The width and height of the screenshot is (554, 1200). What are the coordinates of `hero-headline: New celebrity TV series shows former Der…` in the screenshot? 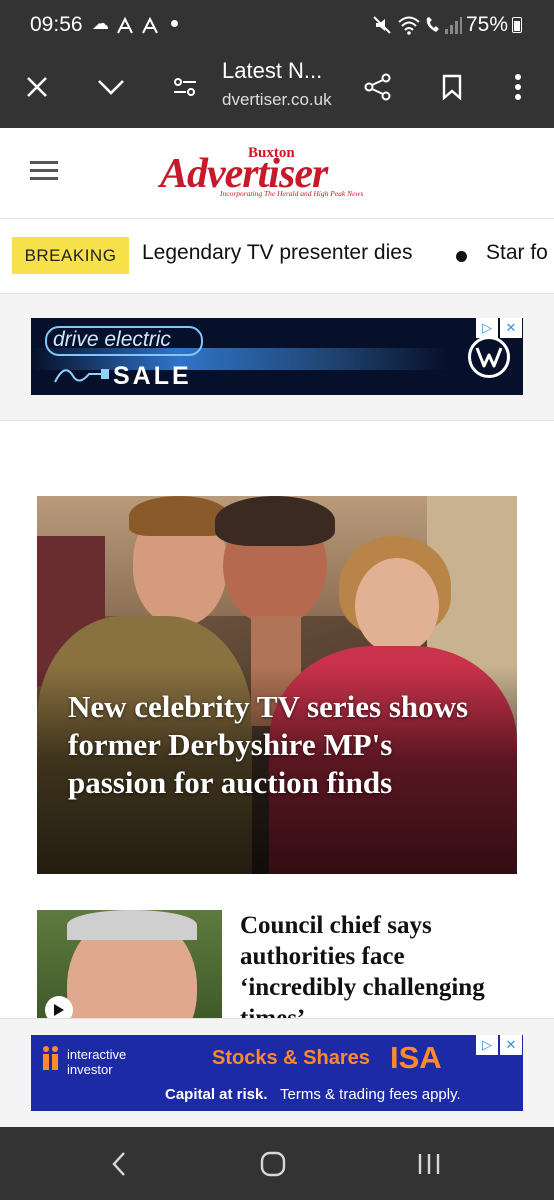 It's located at (278, 745).